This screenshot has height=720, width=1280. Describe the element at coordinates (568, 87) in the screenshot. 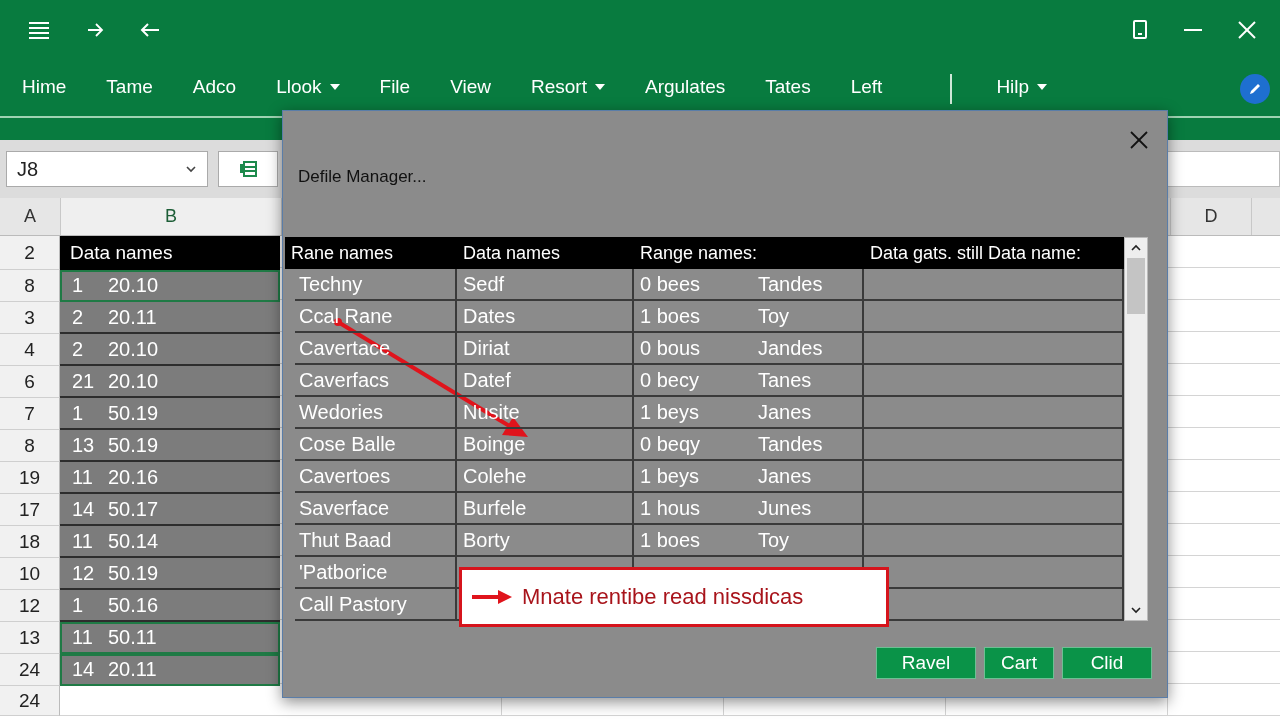

I see `ribbon-tab: Resort` at that location.